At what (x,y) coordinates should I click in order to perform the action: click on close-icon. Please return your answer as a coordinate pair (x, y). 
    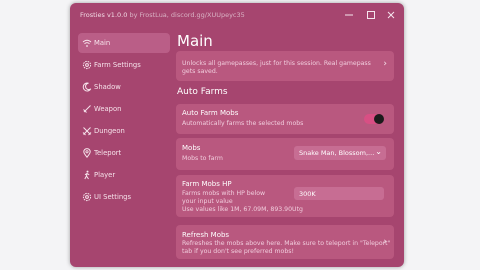
    Looking at the image, I should click on (391, 15).